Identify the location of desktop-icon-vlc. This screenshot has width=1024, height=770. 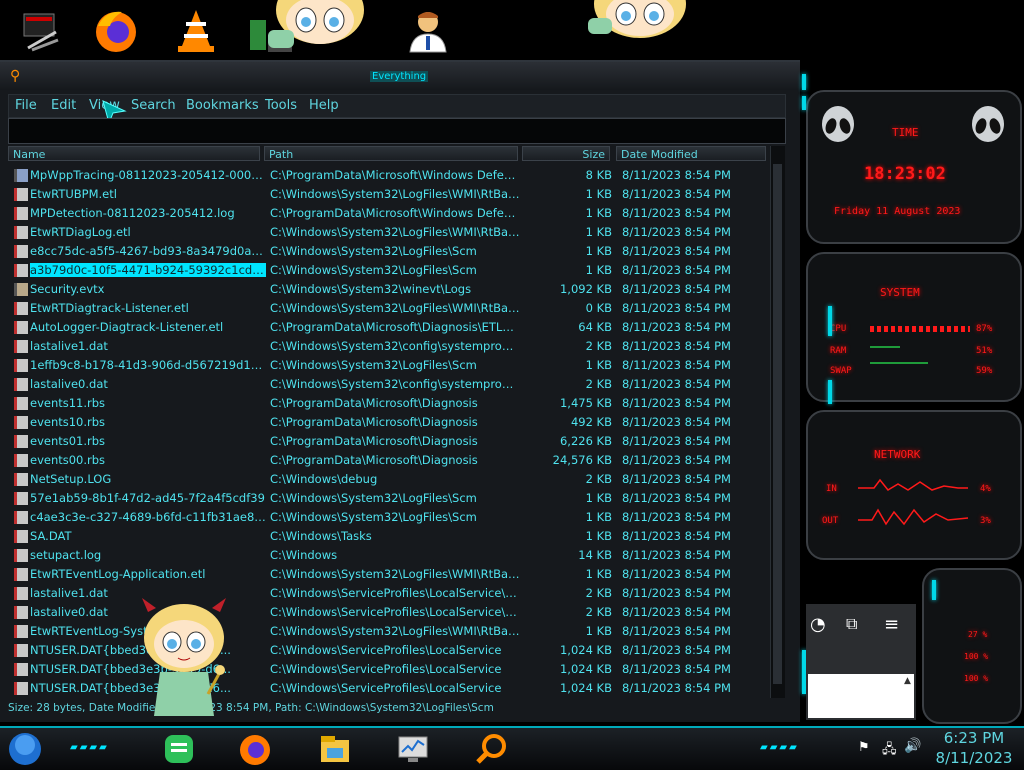
(196, 30).